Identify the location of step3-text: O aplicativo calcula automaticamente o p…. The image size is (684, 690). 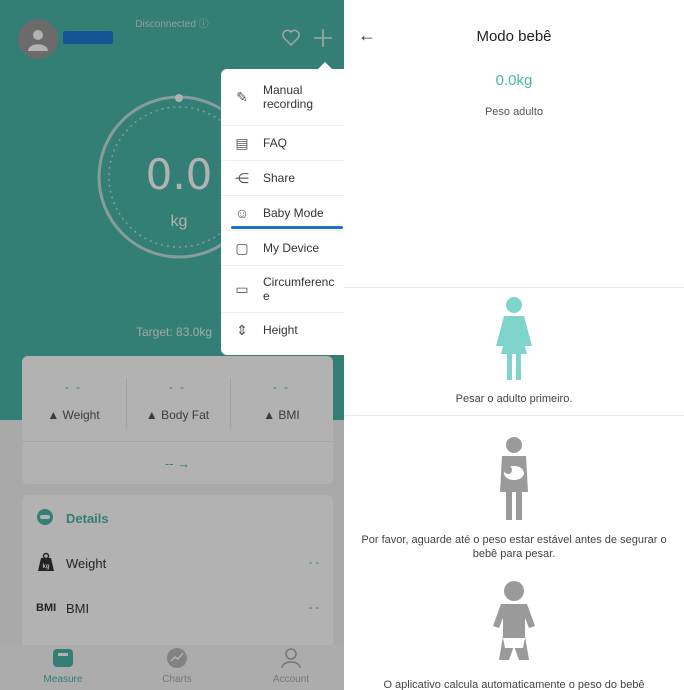
(514, 684).